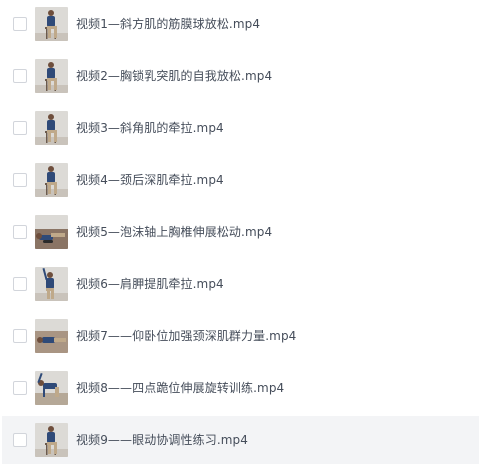 This screenshot has height=464, width=479. I want to click on file-row: 视频8——四点跪位伸展旋转训练.mp4, so click(240, 388).